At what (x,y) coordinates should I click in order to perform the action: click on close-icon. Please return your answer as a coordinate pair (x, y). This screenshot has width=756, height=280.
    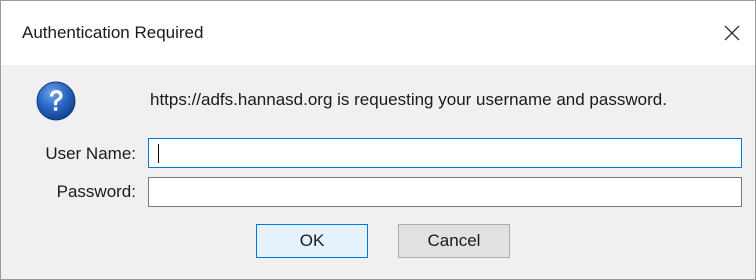
    Looking at the image, I should click on (732, 33).